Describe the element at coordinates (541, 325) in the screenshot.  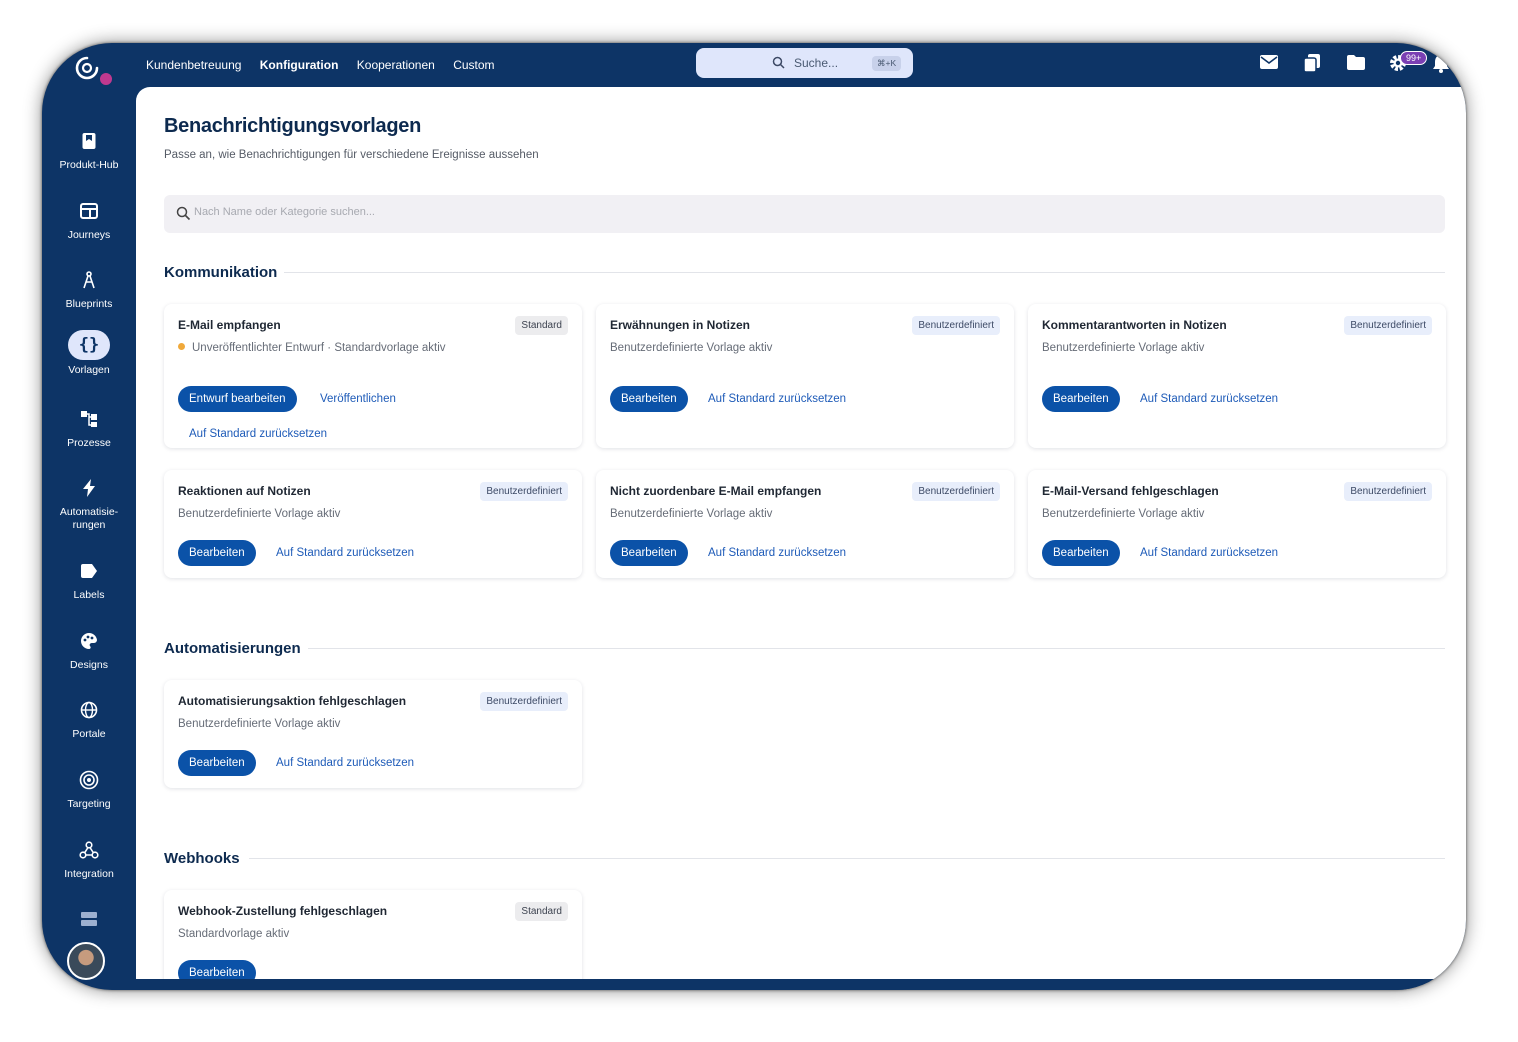
I see `template-type-badge: Standard` at that location.